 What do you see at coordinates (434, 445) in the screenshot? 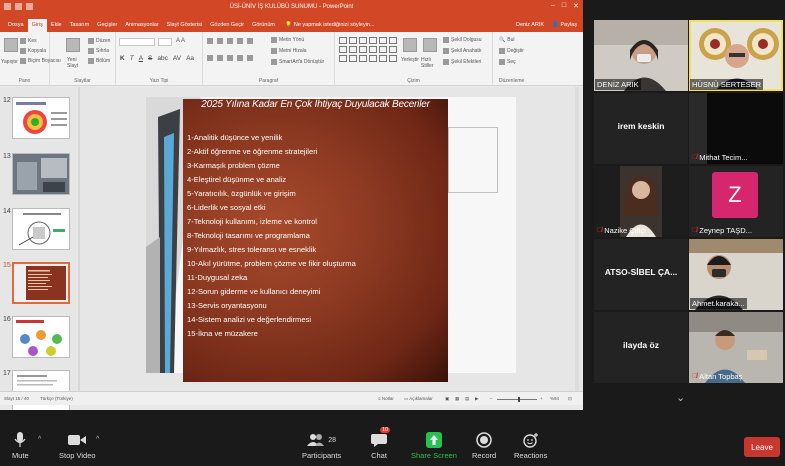
I see `share-screen-button: Share Screen` at bounding box center [434, 445].